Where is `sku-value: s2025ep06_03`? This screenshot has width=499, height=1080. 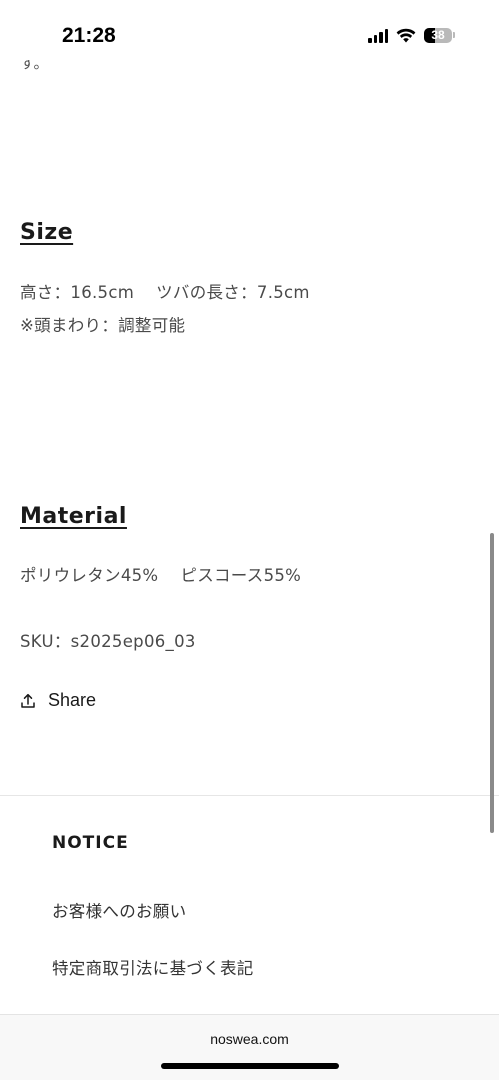
sku-value: s2025ep06_03 is located at coordinates (133, 641).